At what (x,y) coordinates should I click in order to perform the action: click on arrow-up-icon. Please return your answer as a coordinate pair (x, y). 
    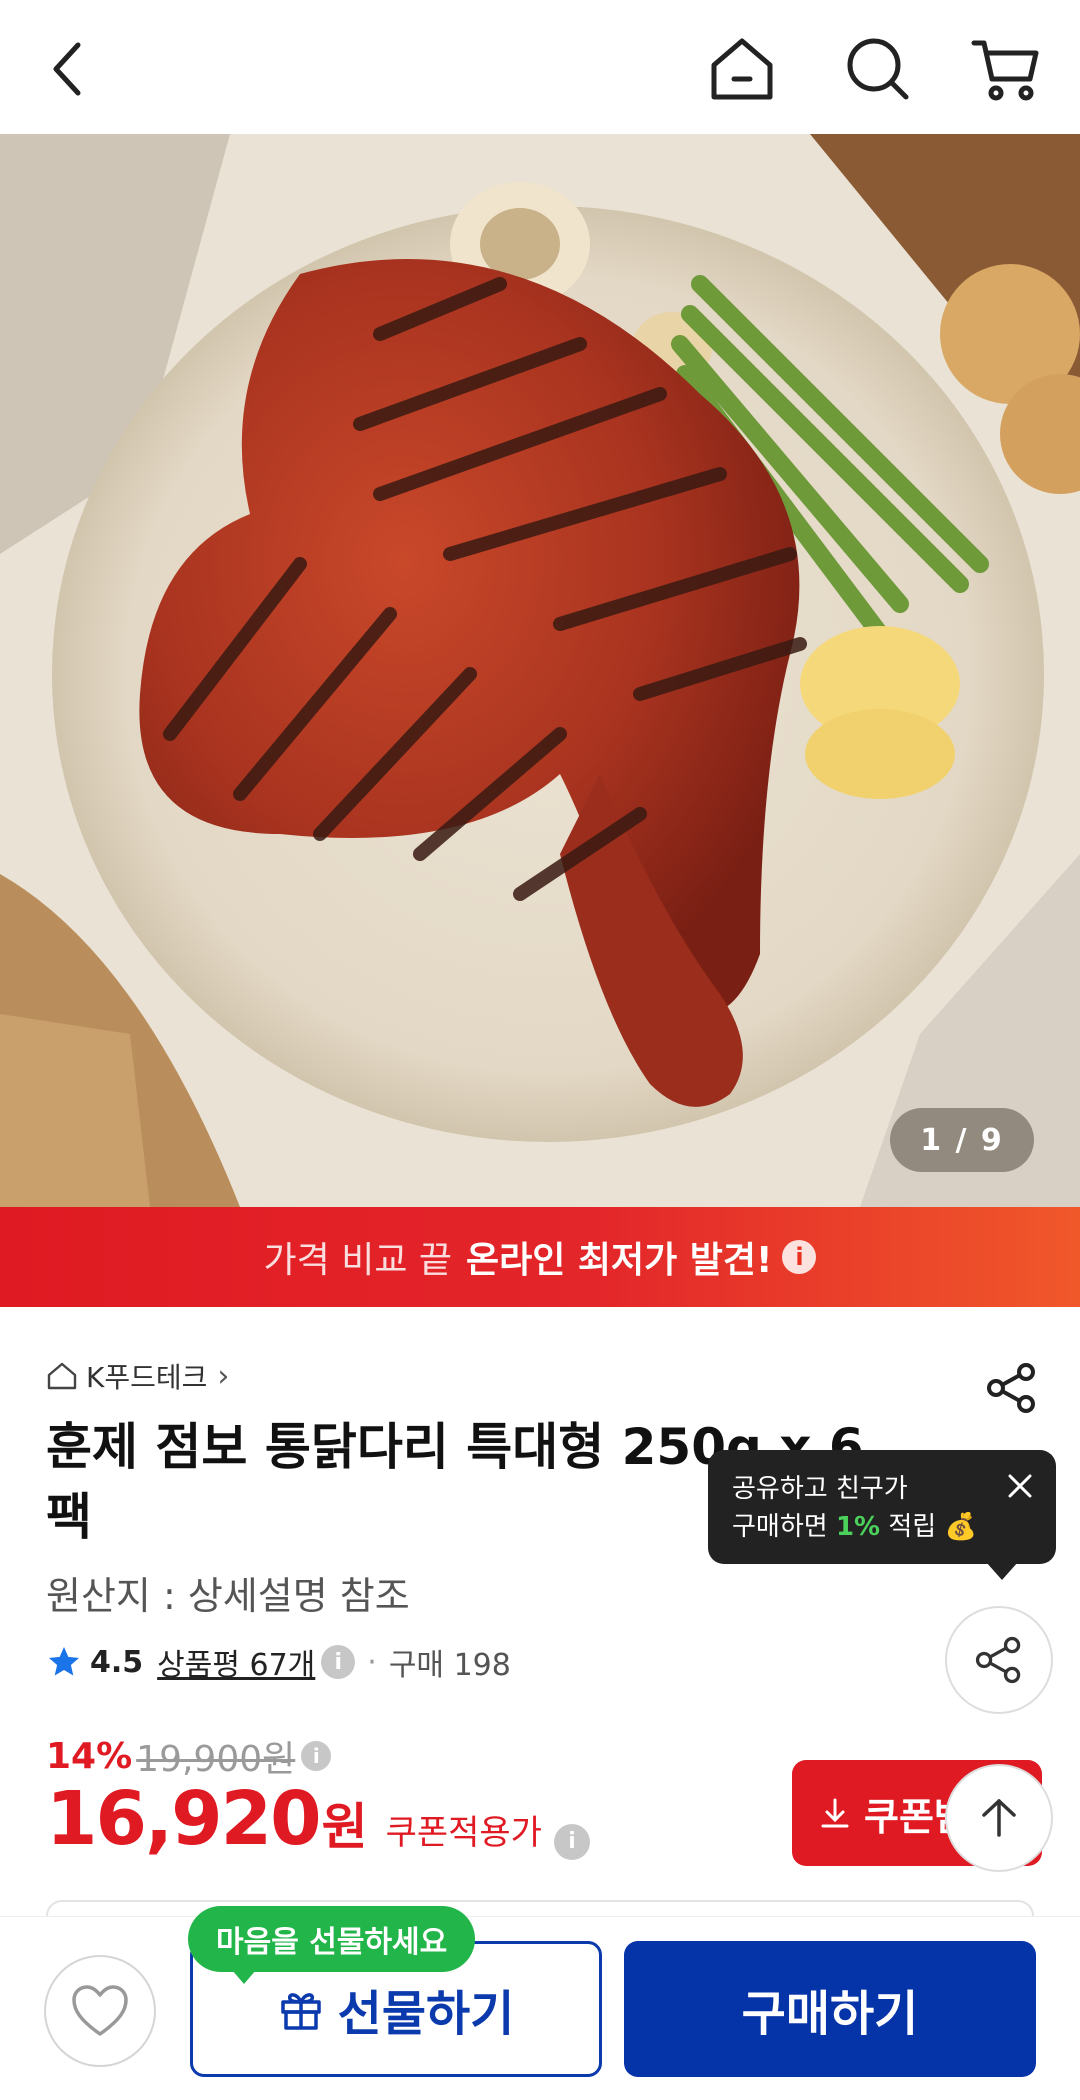
    Looking at the image, I should click on (999, 1818).